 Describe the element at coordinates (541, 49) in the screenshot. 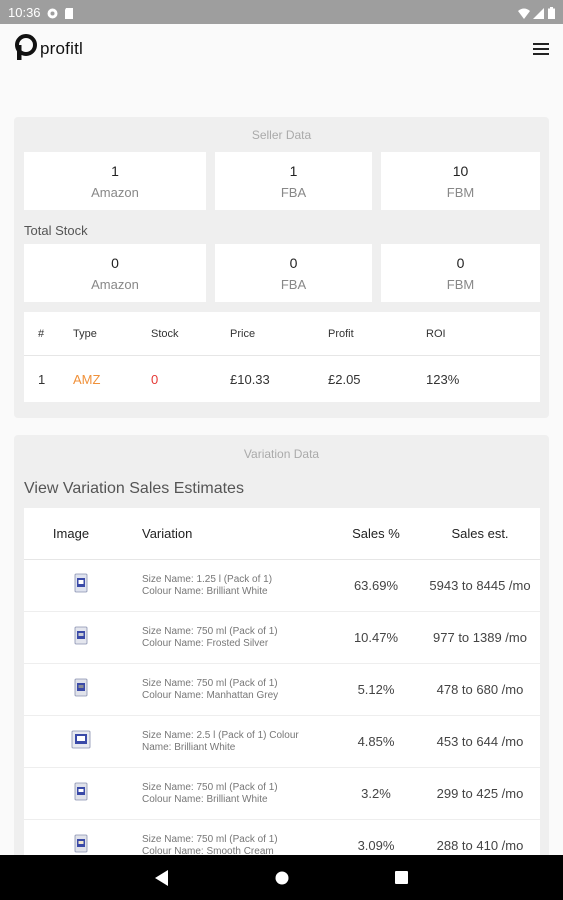

I see `hamburger-menu-icon` at that location.